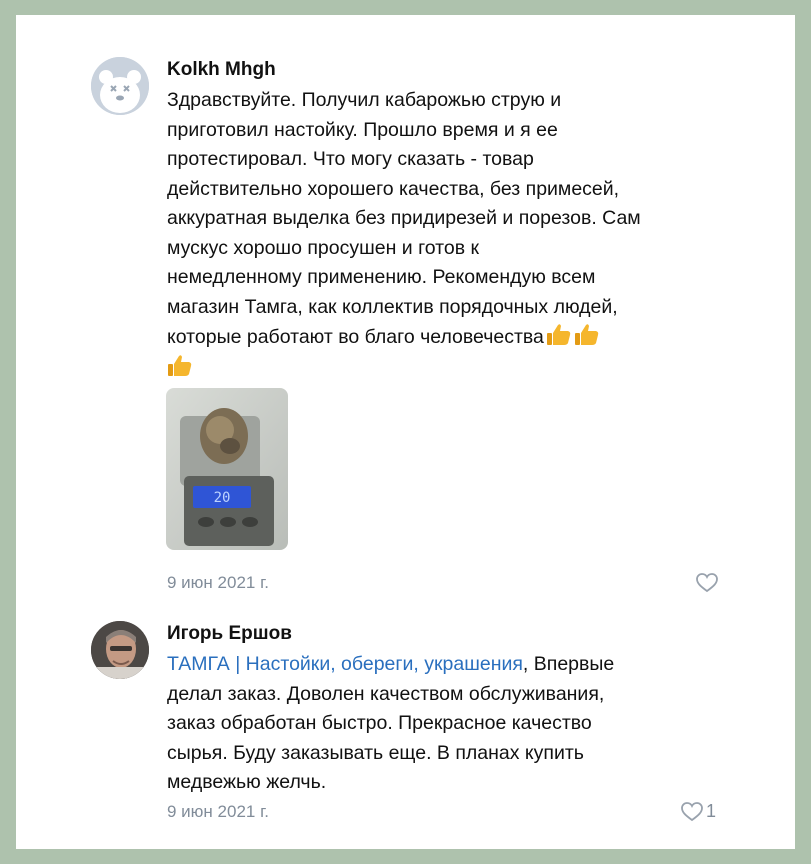 The width and height of the screenshot is (811, 864). I want to click on bear-avatar-icon, so click(120, 86).